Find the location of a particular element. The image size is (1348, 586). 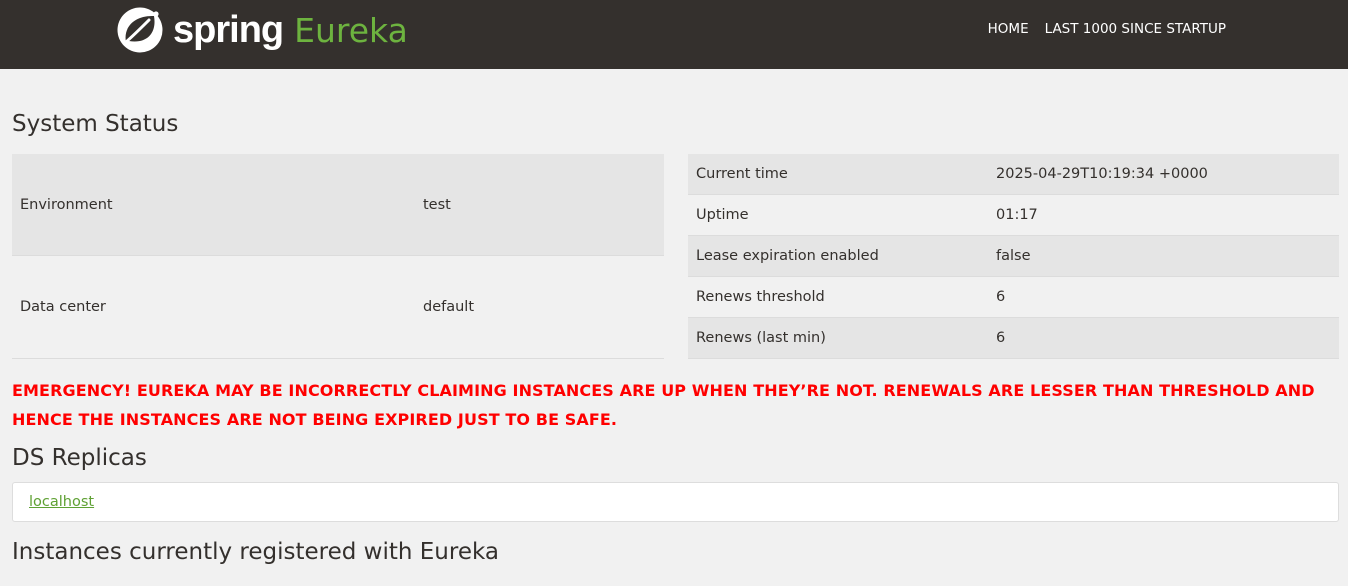

table-row: Data center default is located at coordinates (338, 307).